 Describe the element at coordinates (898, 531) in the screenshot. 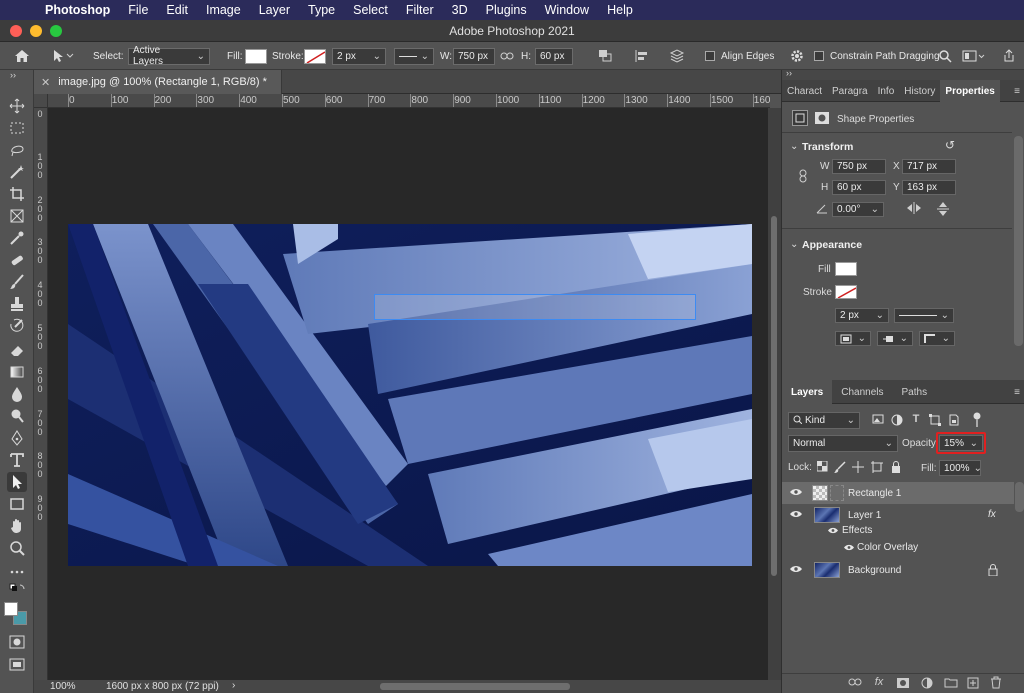

I see `layer-effects-row: Effects` at that location.